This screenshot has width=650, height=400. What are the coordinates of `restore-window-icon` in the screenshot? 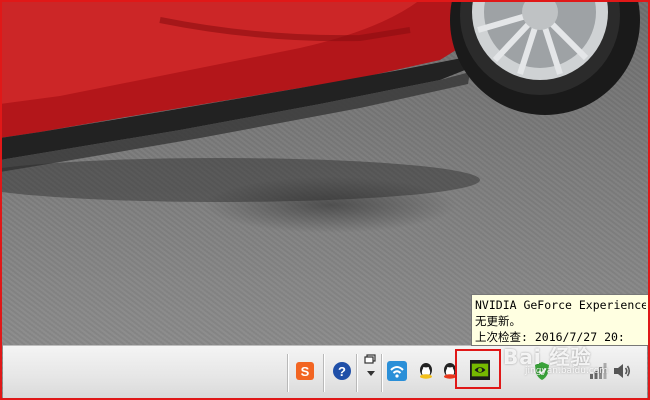 It's located at (371, 365).